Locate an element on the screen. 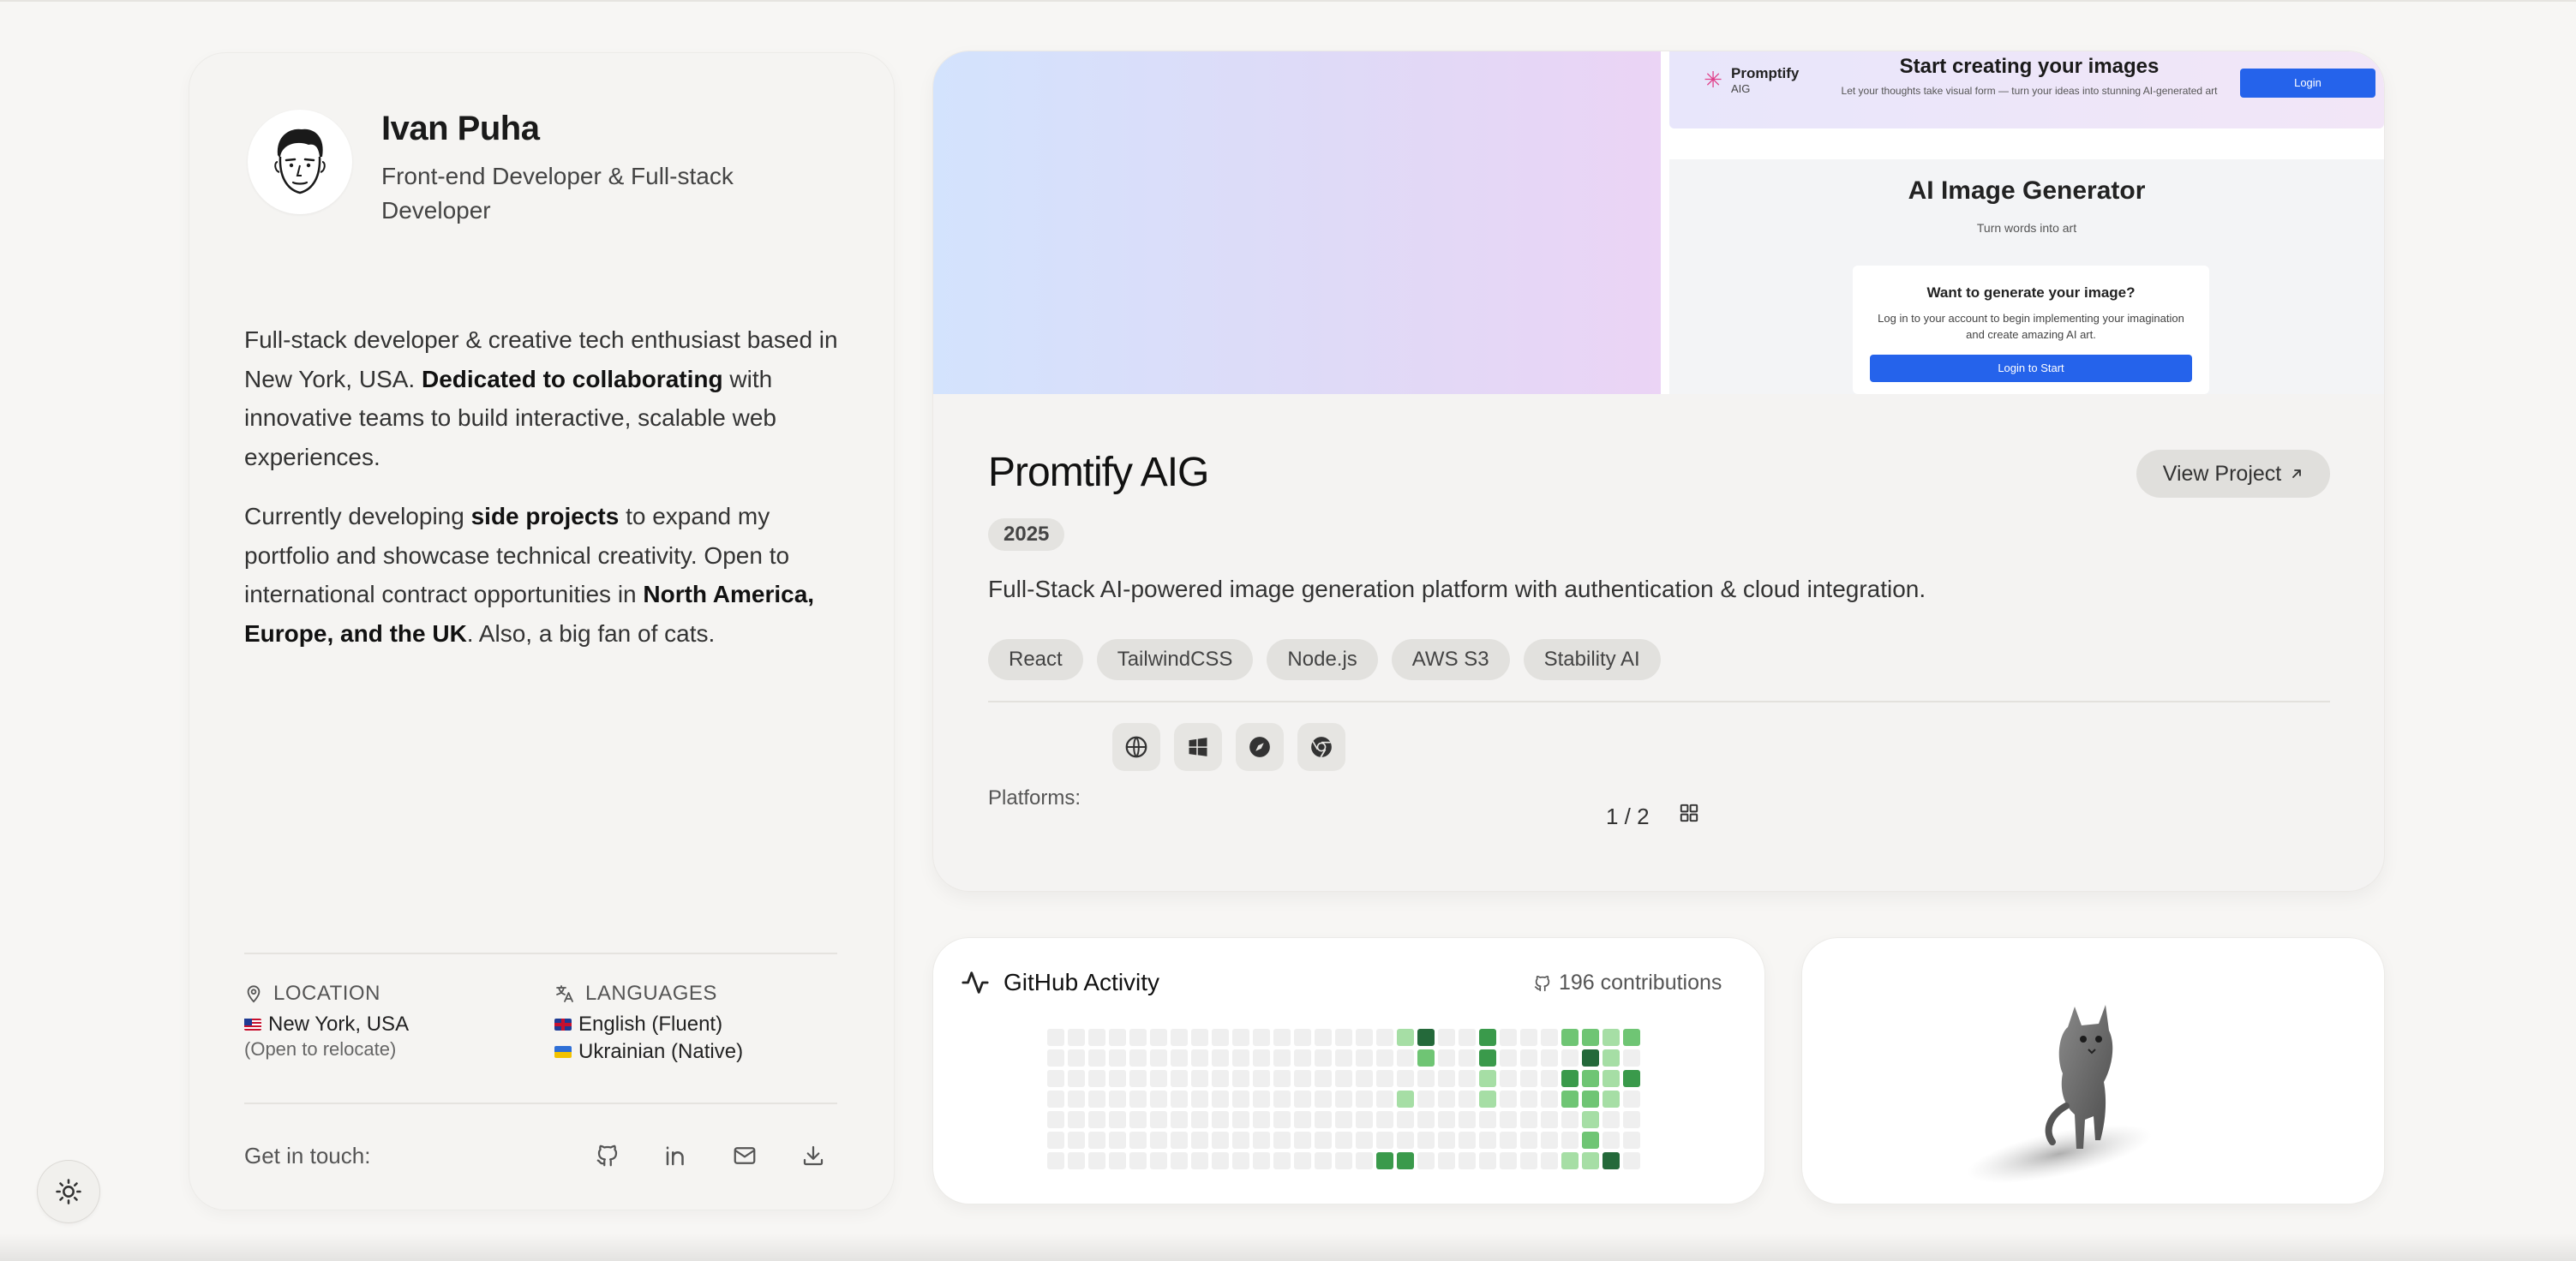 This screenshot has height=1261, width=2576. globe-icon is located at coordinates (1136, 747).